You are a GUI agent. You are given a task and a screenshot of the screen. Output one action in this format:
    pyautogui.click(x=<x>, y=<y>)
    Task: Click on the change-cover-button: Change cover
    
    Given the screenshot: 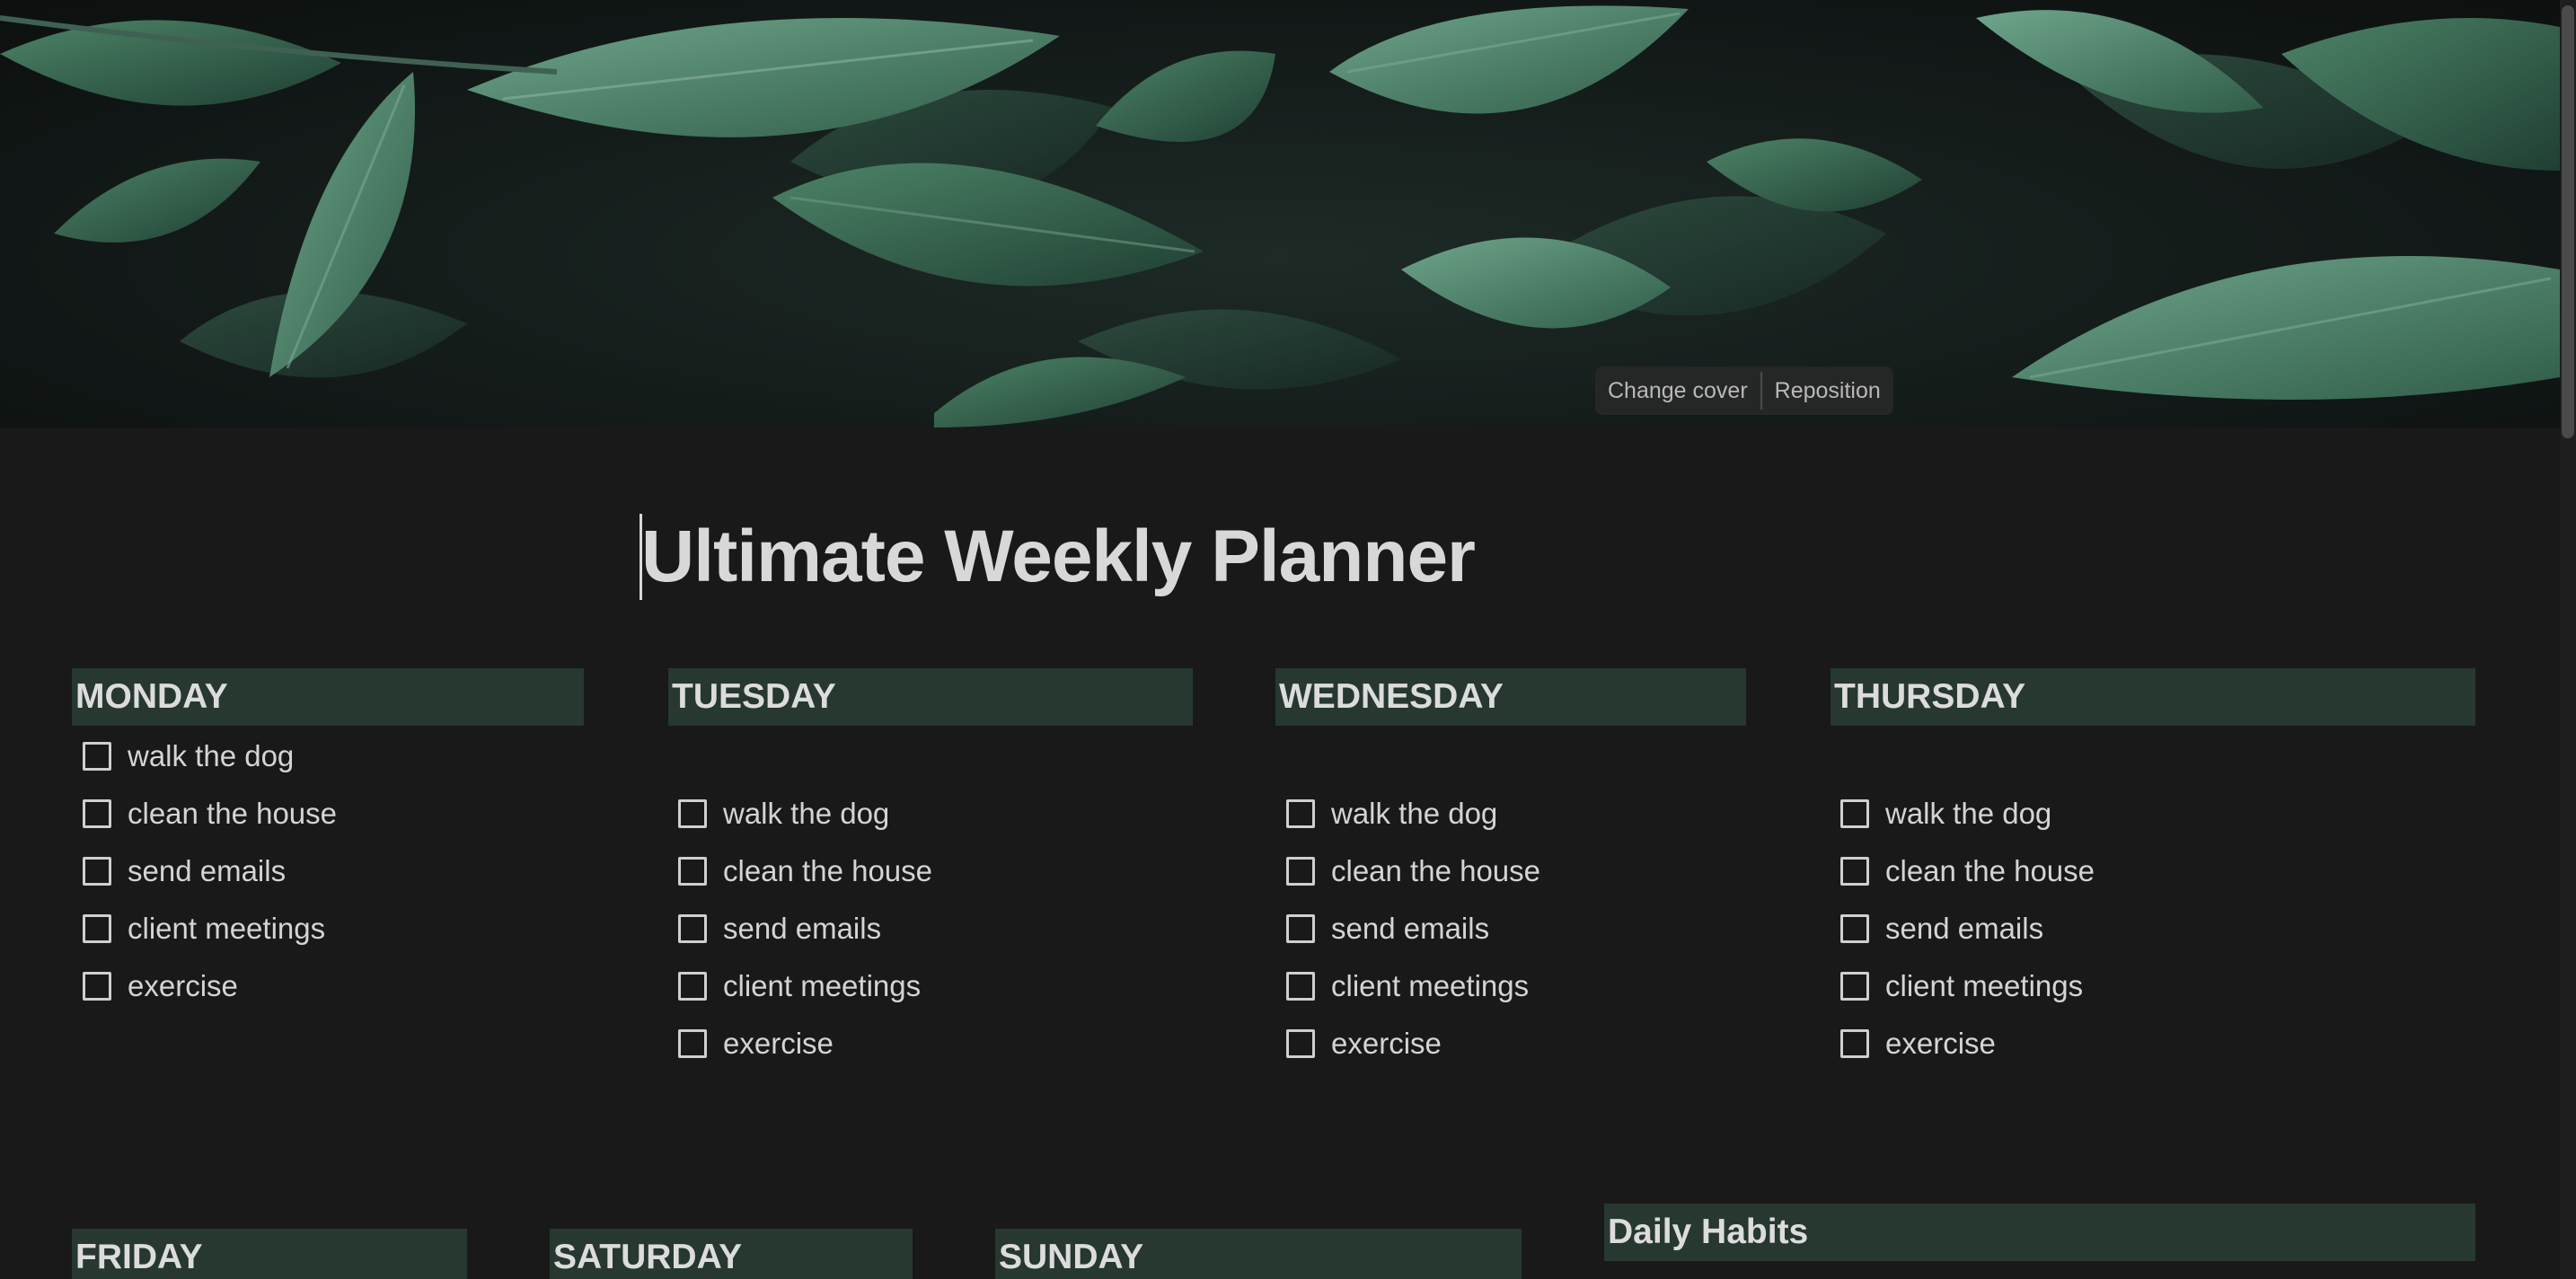 What is the action you would take?
    pyautogui.click(x=1677, y=391)
    